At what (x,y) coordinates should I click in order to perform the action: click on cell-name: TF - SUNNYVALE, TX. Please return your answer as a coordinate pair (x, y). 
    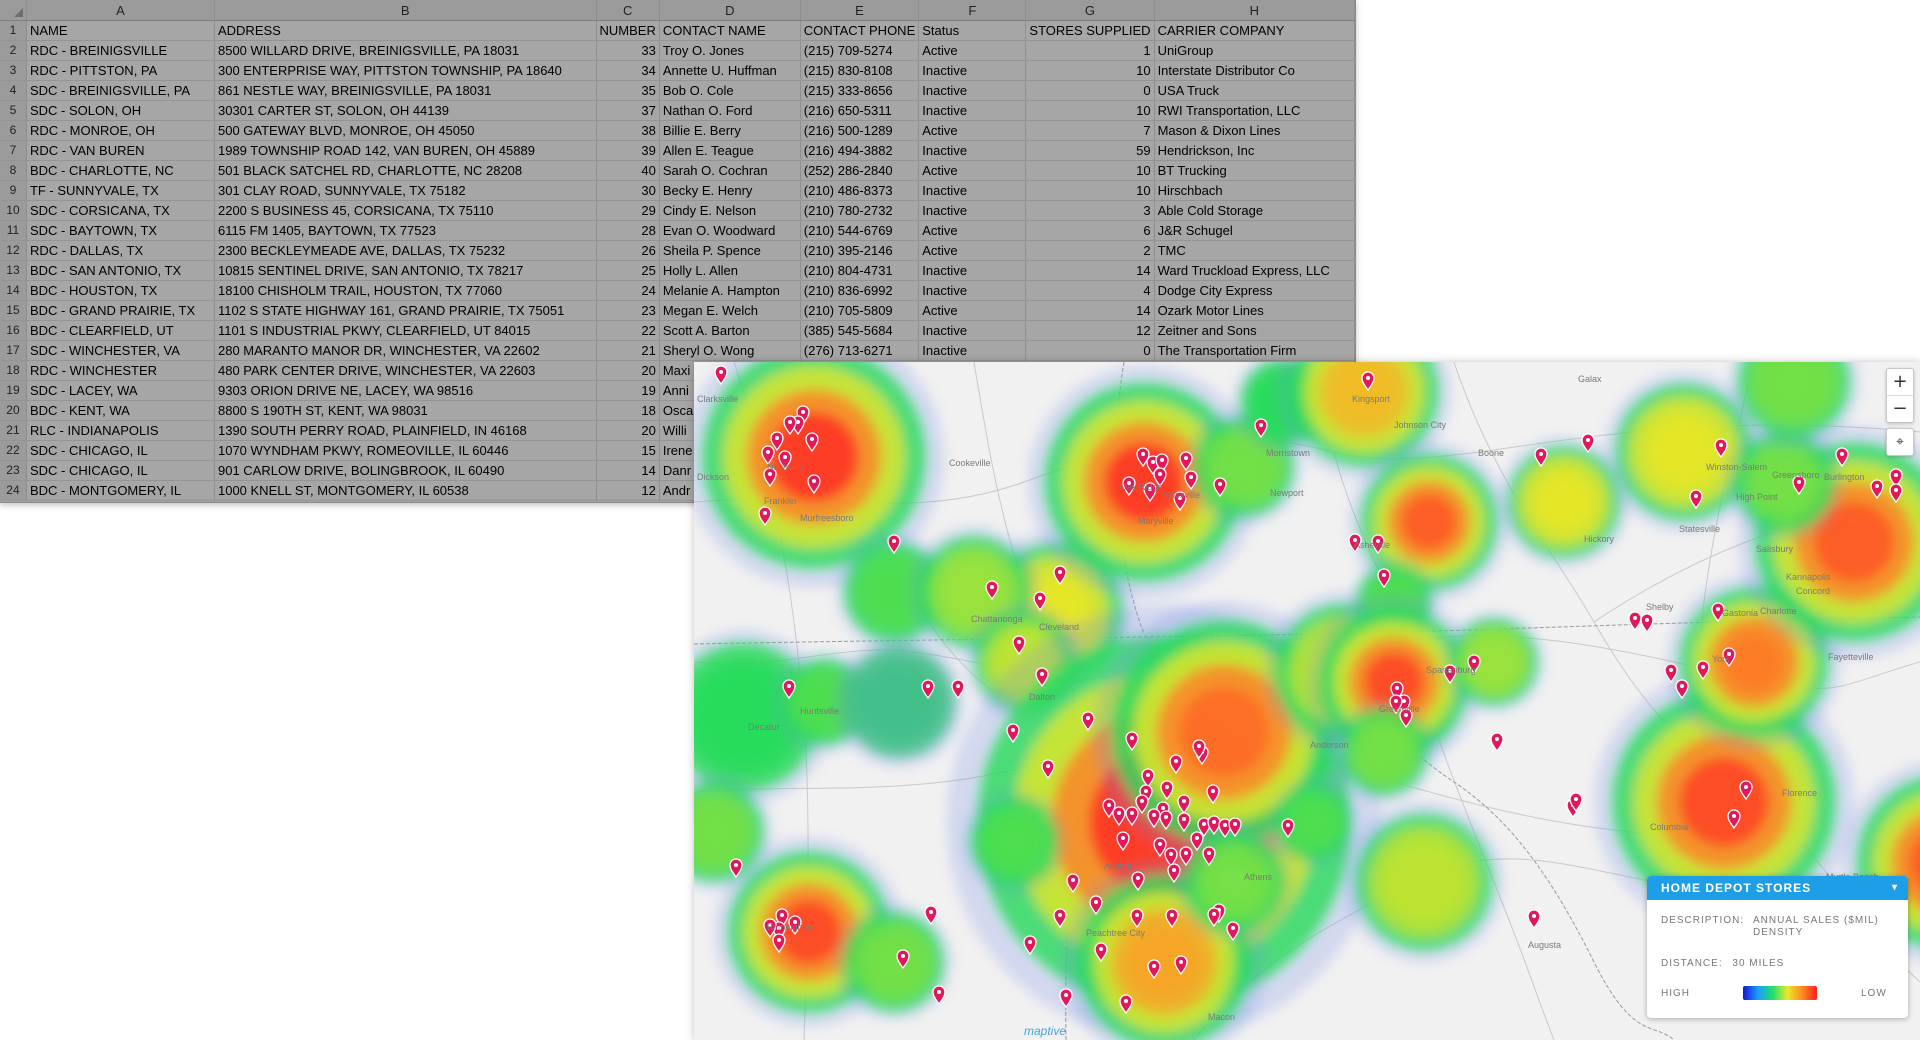
    Looking at the image, I should click on (120, 190).